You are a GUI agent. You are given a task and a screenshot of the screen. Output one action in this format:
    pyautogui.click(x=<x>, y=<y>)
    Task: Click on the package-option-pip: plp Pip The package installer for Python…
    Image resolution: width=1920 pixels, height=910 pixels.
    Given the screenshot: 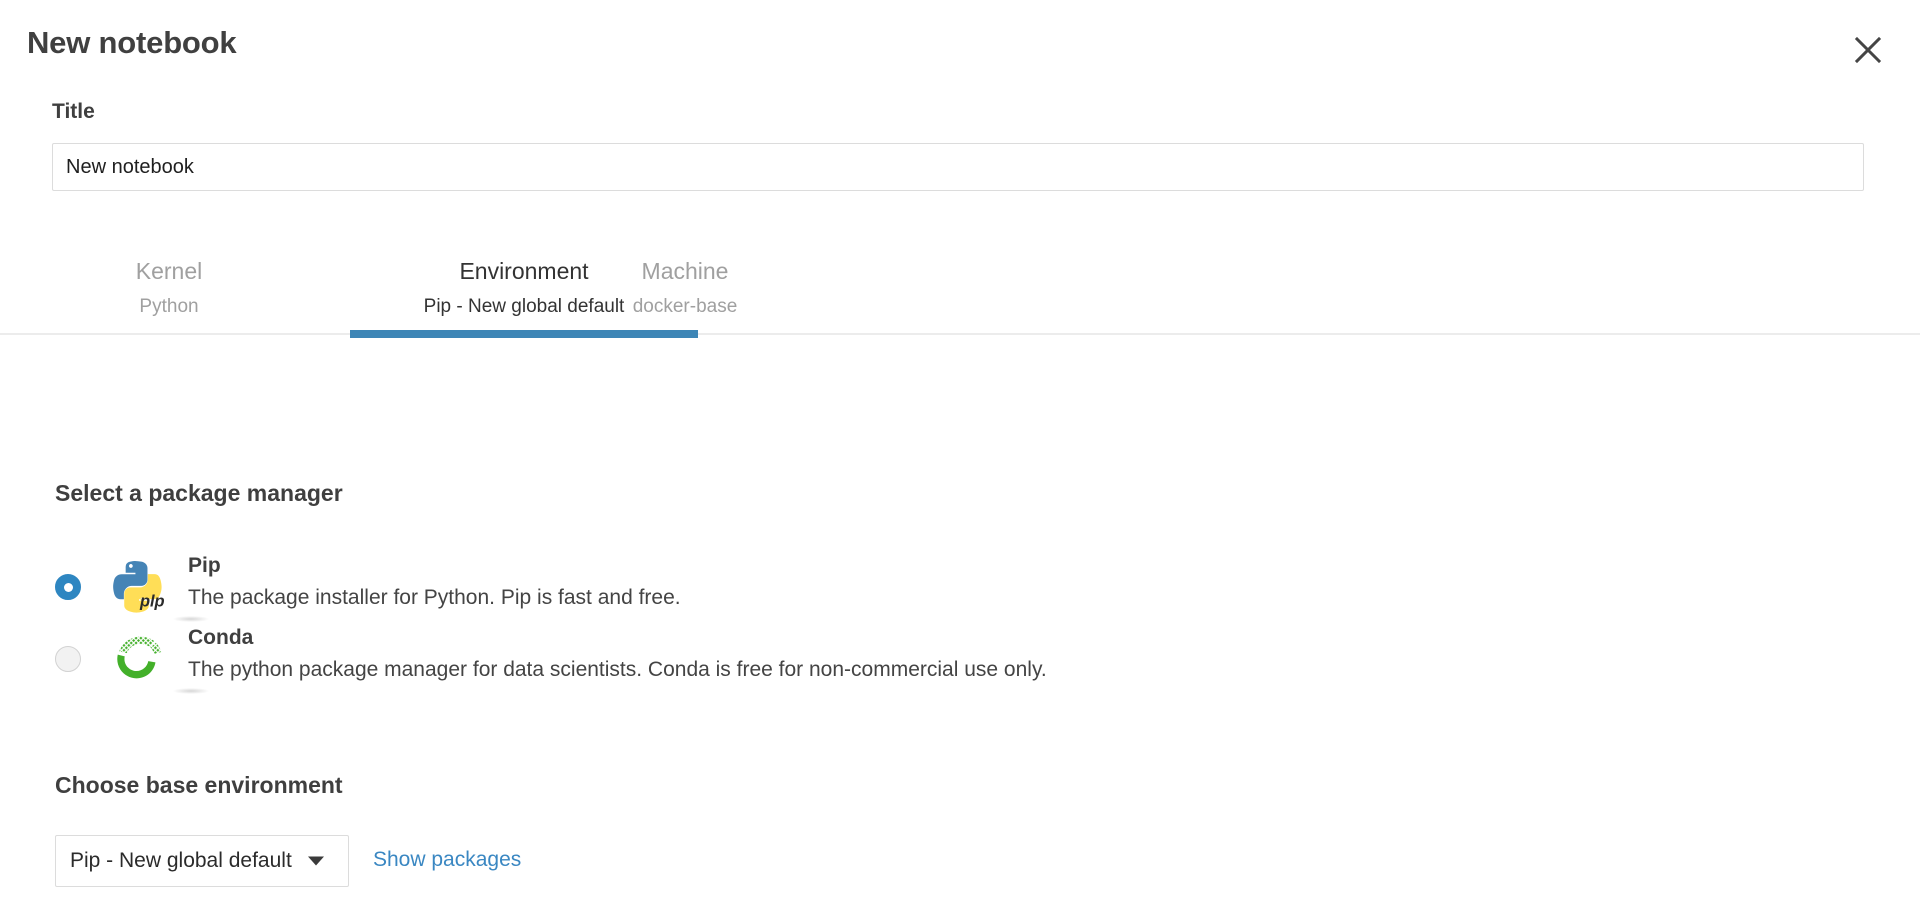 What is the action you would take?
    pyautogui.click(x=705, y=587)
    